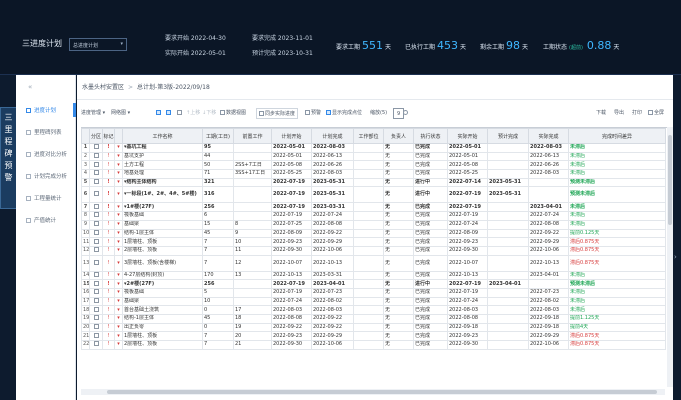  I want to click on col-header: 完成时间差异, so click(617, 136).